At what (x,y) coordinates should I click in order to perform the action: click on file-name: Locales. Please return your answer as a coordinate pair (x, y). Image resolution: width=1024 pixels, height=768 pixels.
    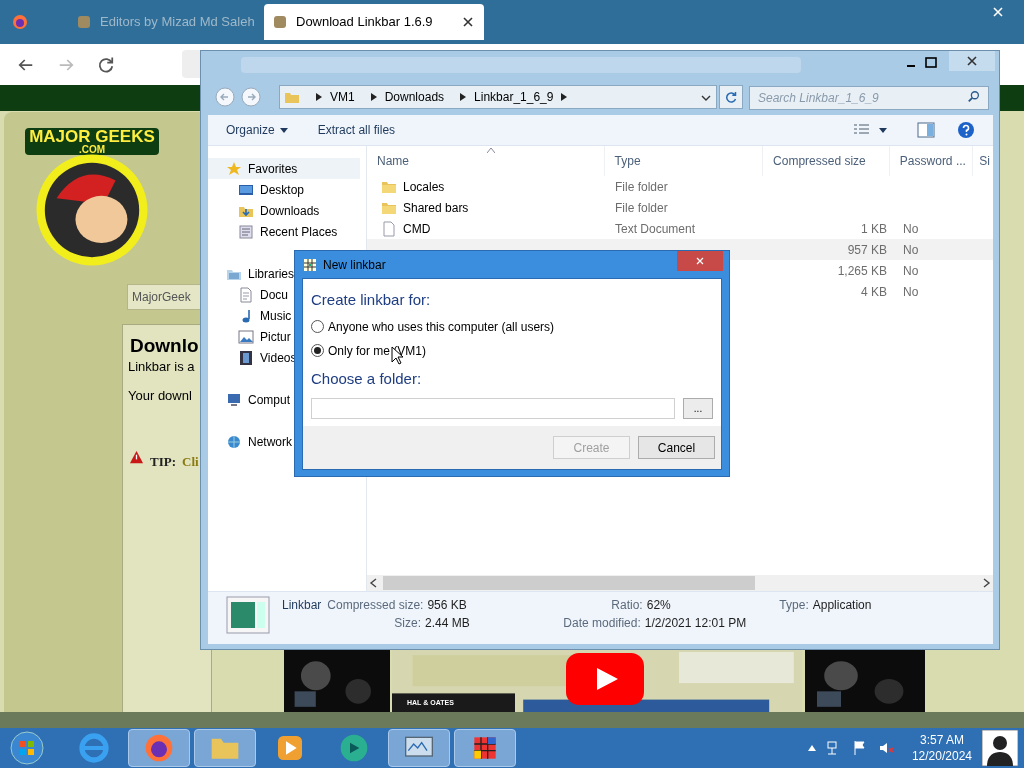
    Looking at the image, I should click on (424, 187).